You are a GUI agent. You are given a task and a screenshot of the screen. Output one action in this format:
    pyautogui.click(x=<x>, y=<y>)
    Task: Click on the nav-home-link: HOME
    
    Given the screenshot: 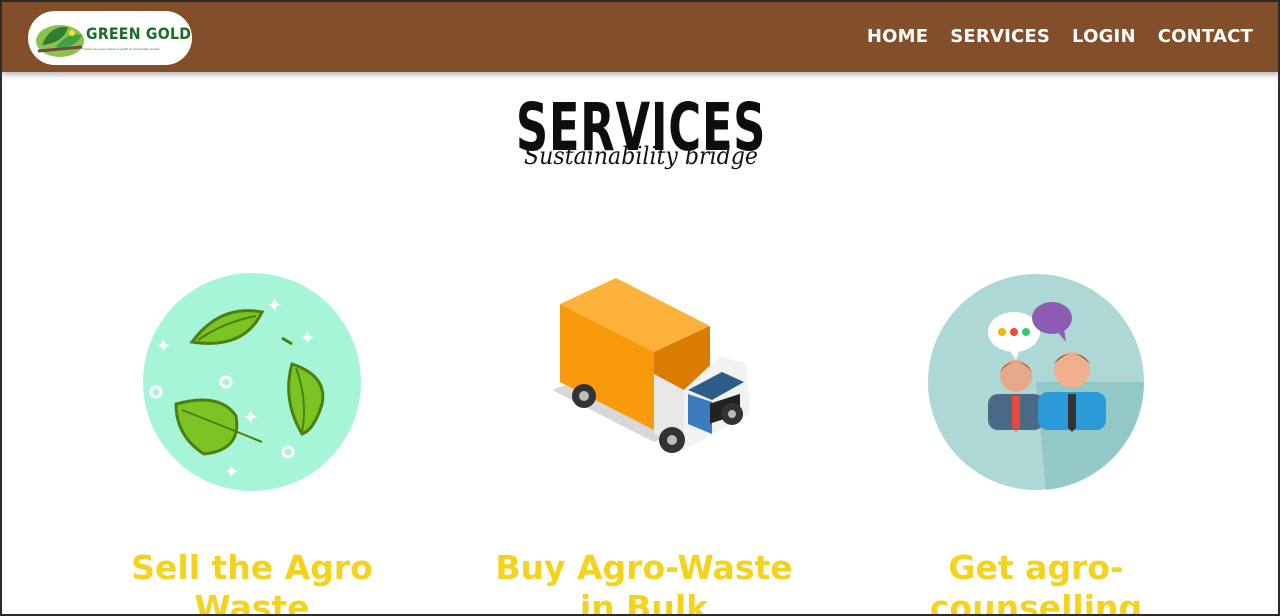 What is the action you would take?
    pyautogui.click(x=897, y=36)
    